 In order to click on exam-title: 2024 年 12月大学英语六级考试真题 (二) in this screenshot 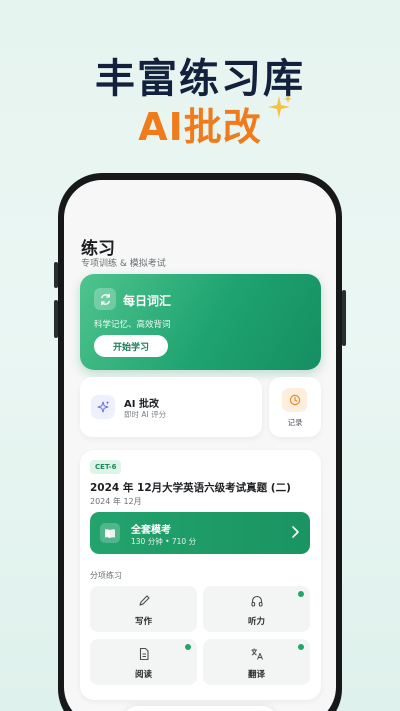, I will do `click(190, 488)`.